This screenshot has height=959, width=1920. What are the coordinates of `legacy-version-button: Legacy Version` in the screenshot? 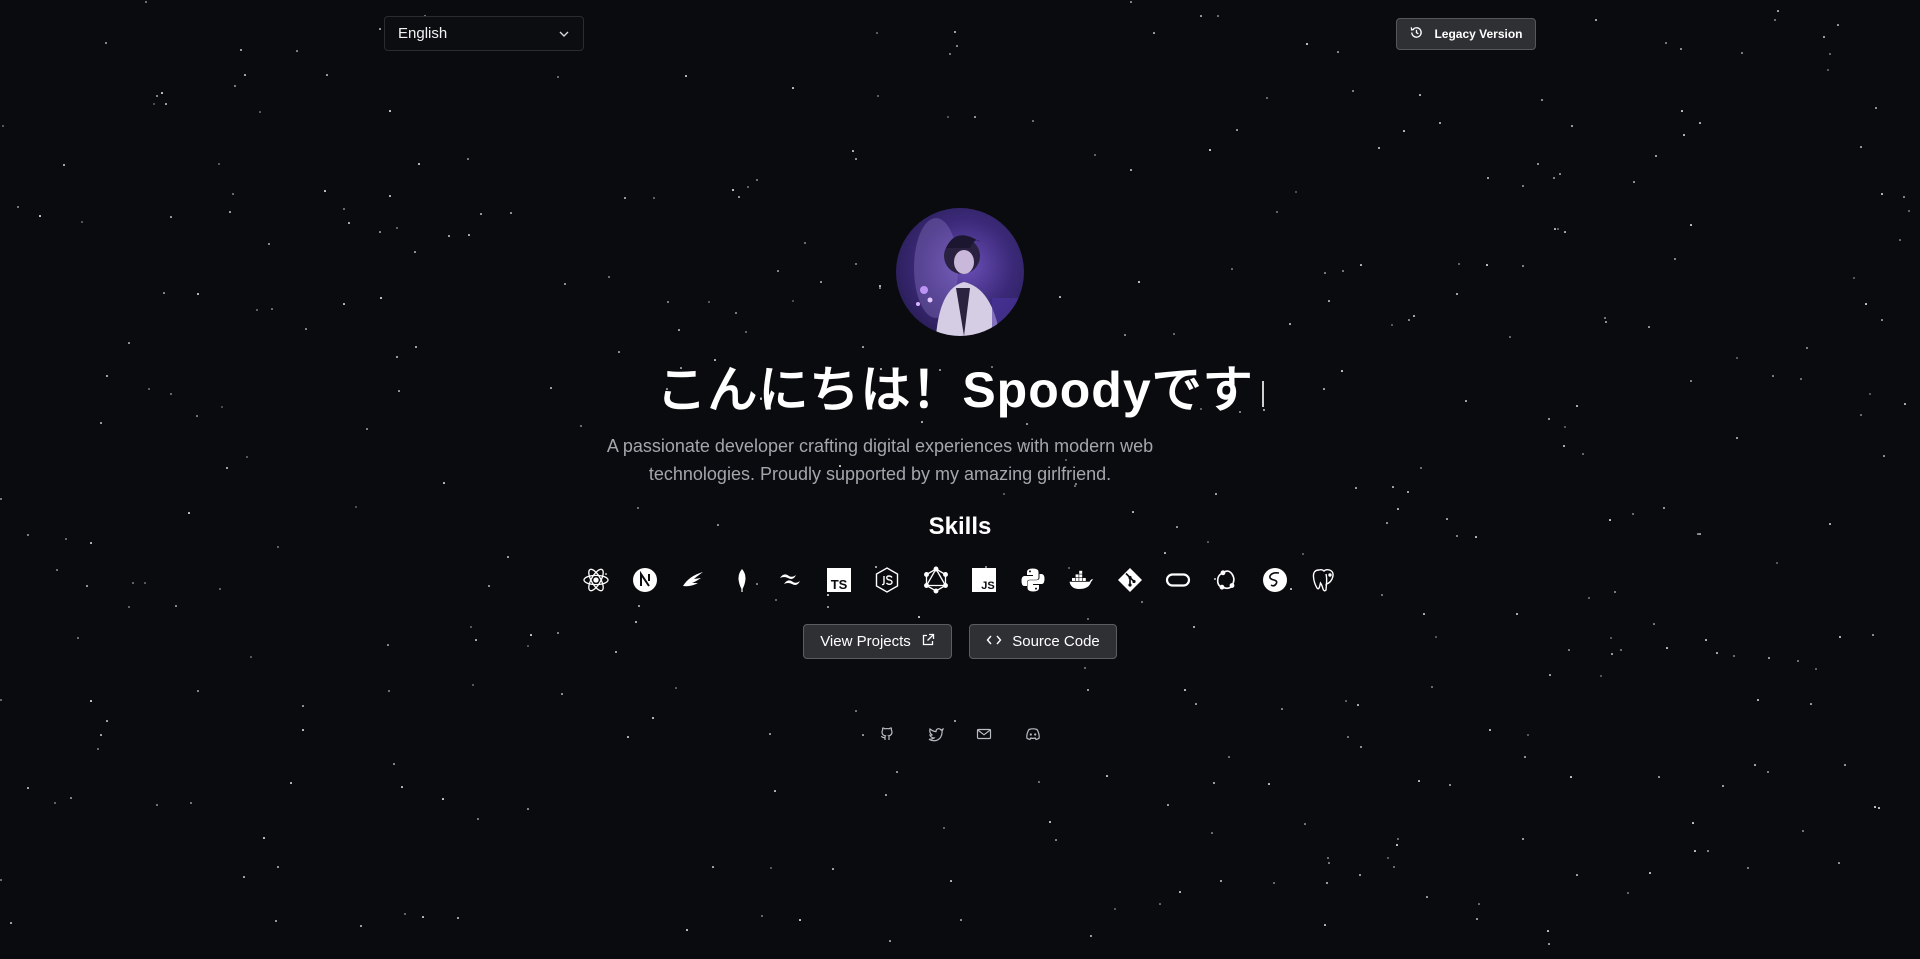 It's located at (1466, 34).